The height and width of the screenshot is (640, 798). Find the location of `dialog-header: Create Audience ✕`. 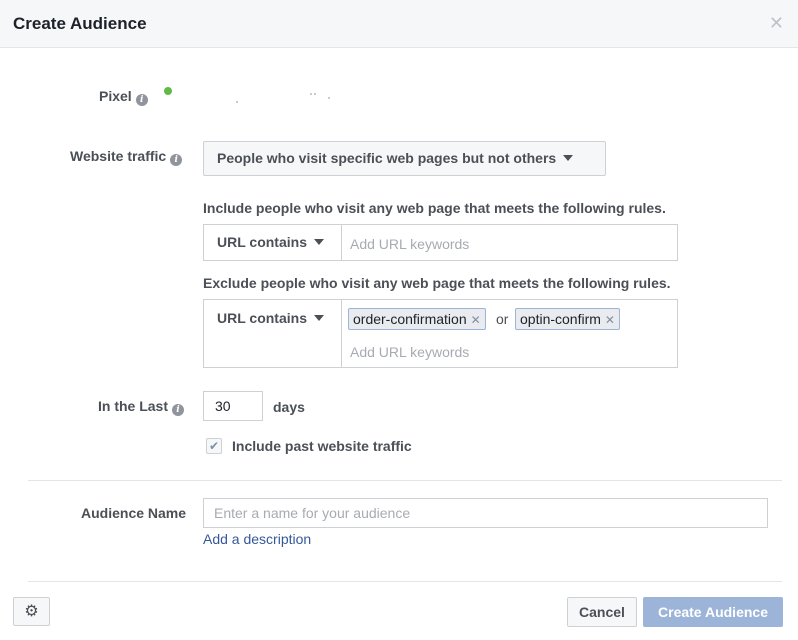

dialog-header: Create Audience ✕ is located at coordinates (399, 24).